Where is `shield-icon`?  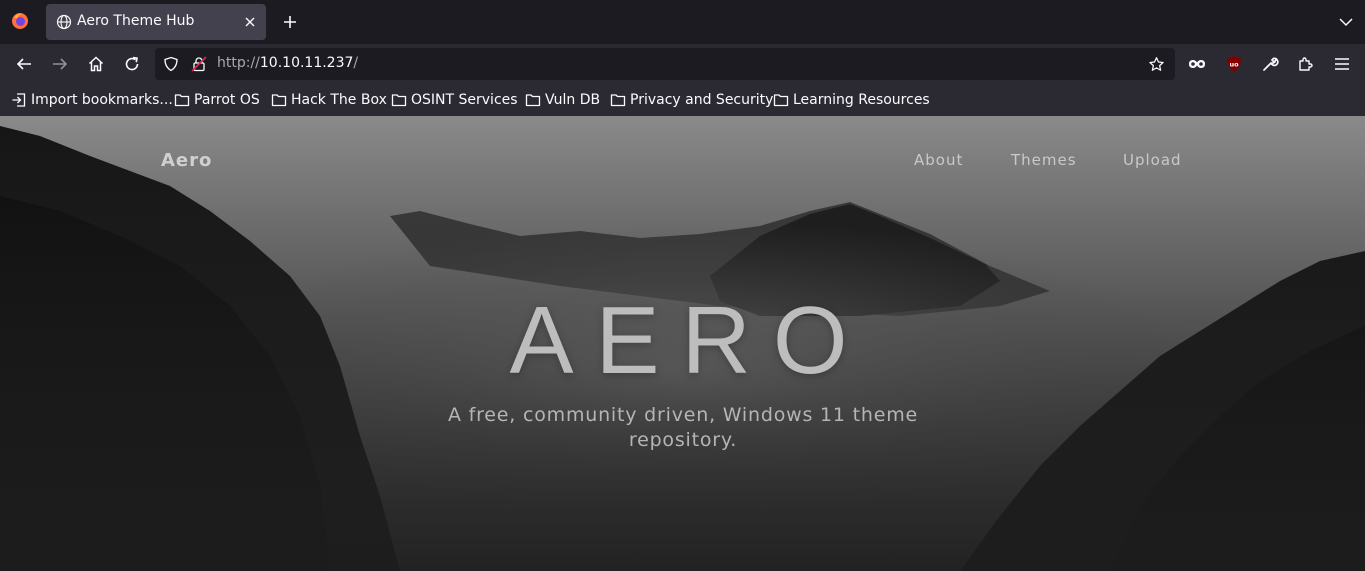 shield-icon is located at coordinates (171, 64).